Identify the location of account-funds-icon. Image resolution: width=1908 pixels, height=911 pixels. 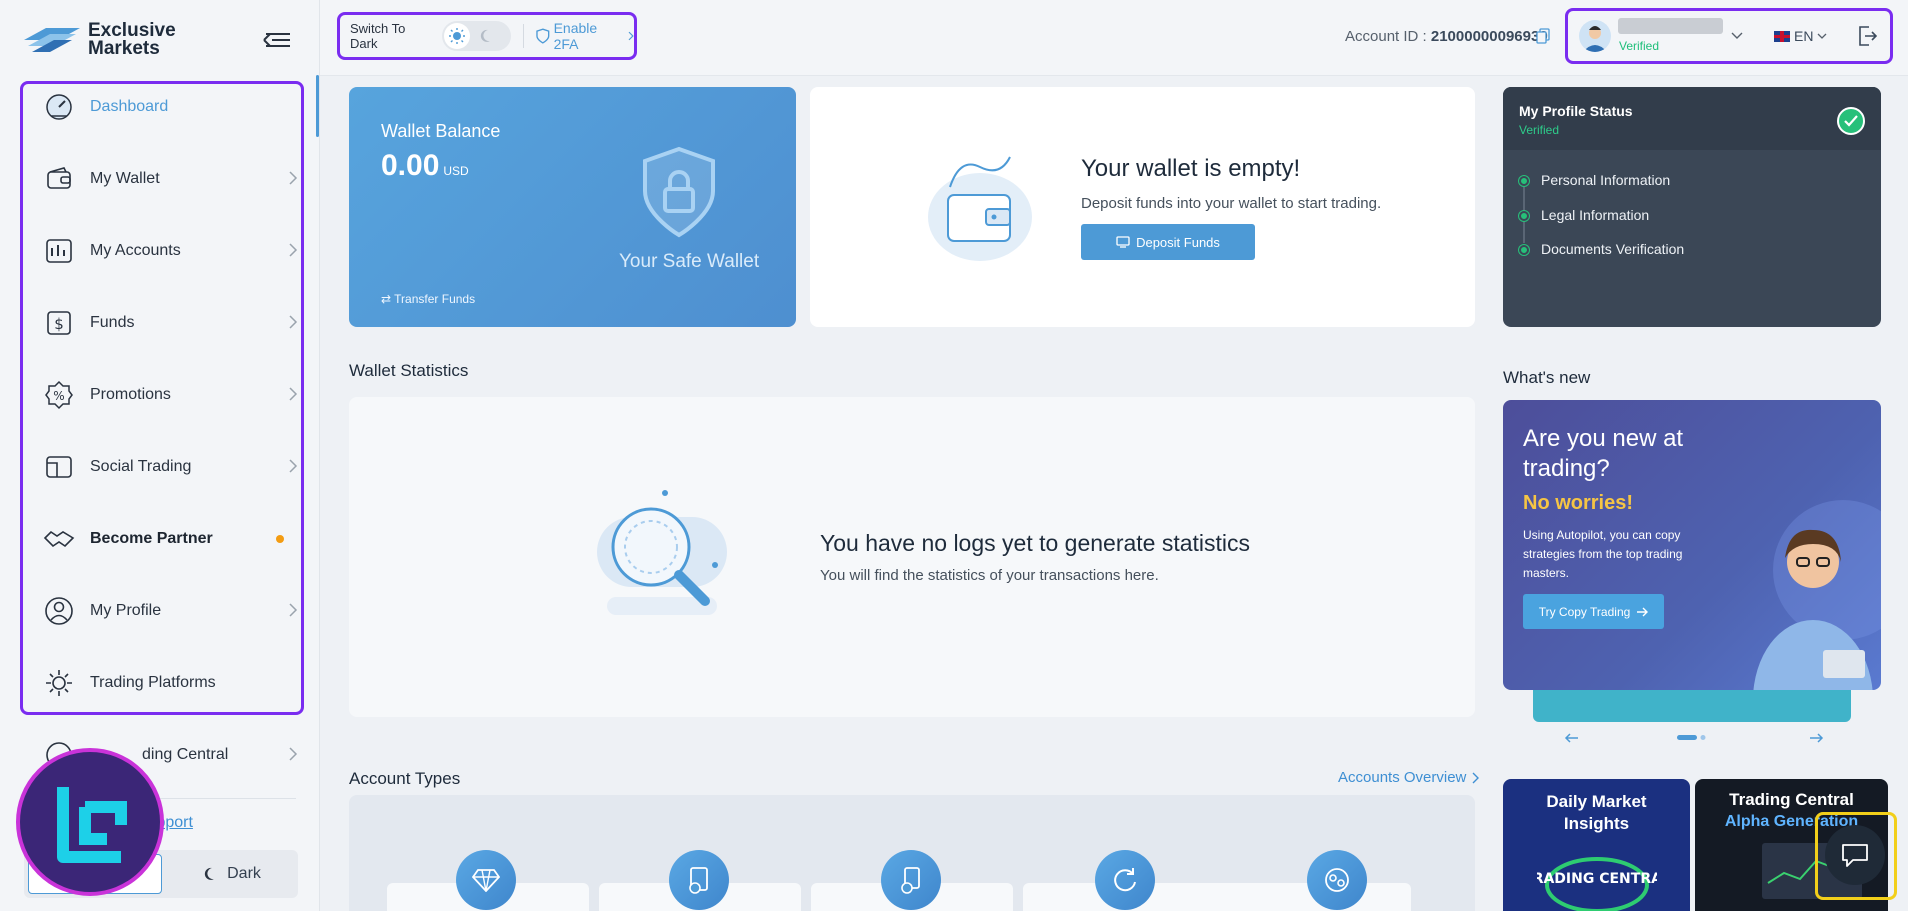
(911, 880).